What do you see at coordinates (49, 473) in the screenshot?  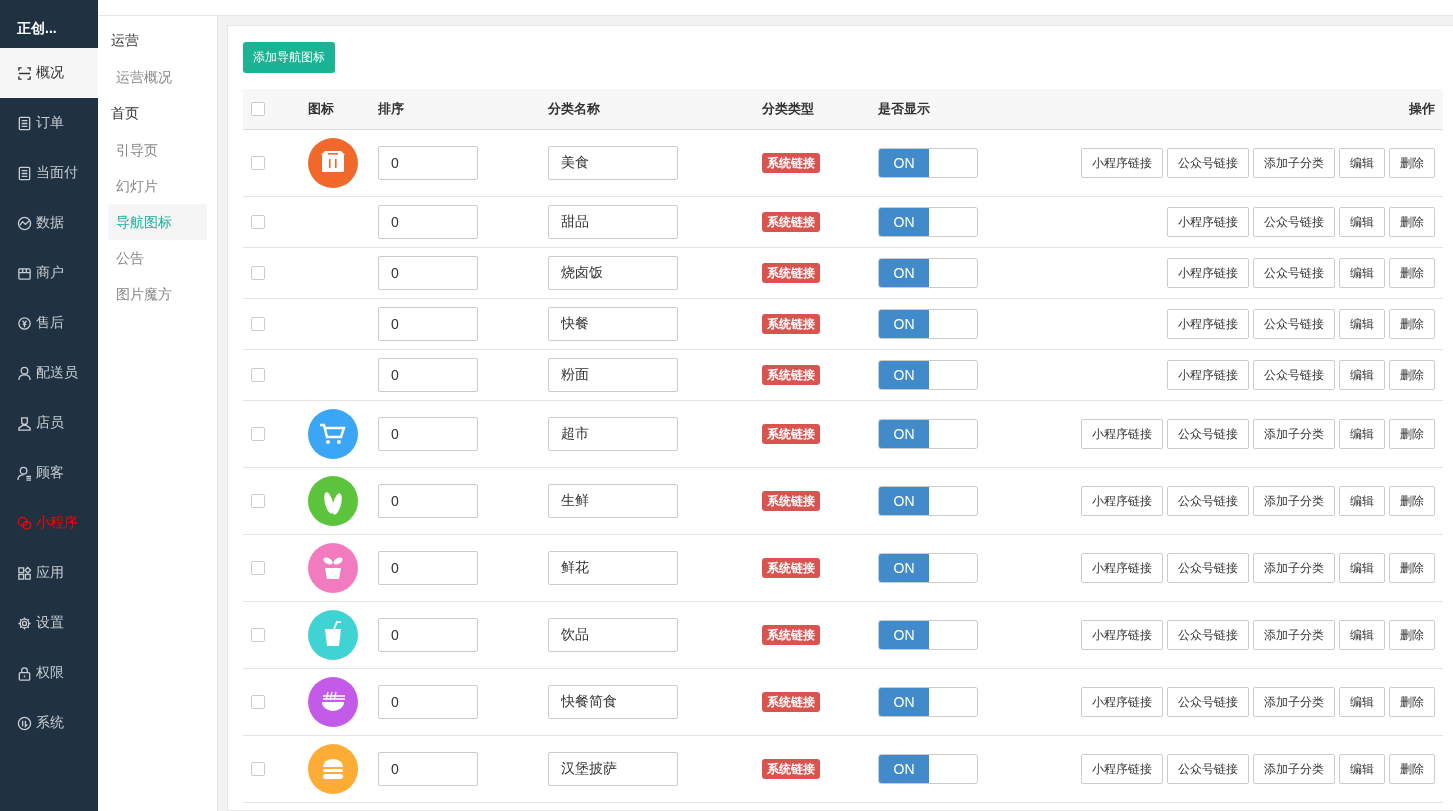 I see `sidebar-item: 顾客` at bounding box center [49, 473].